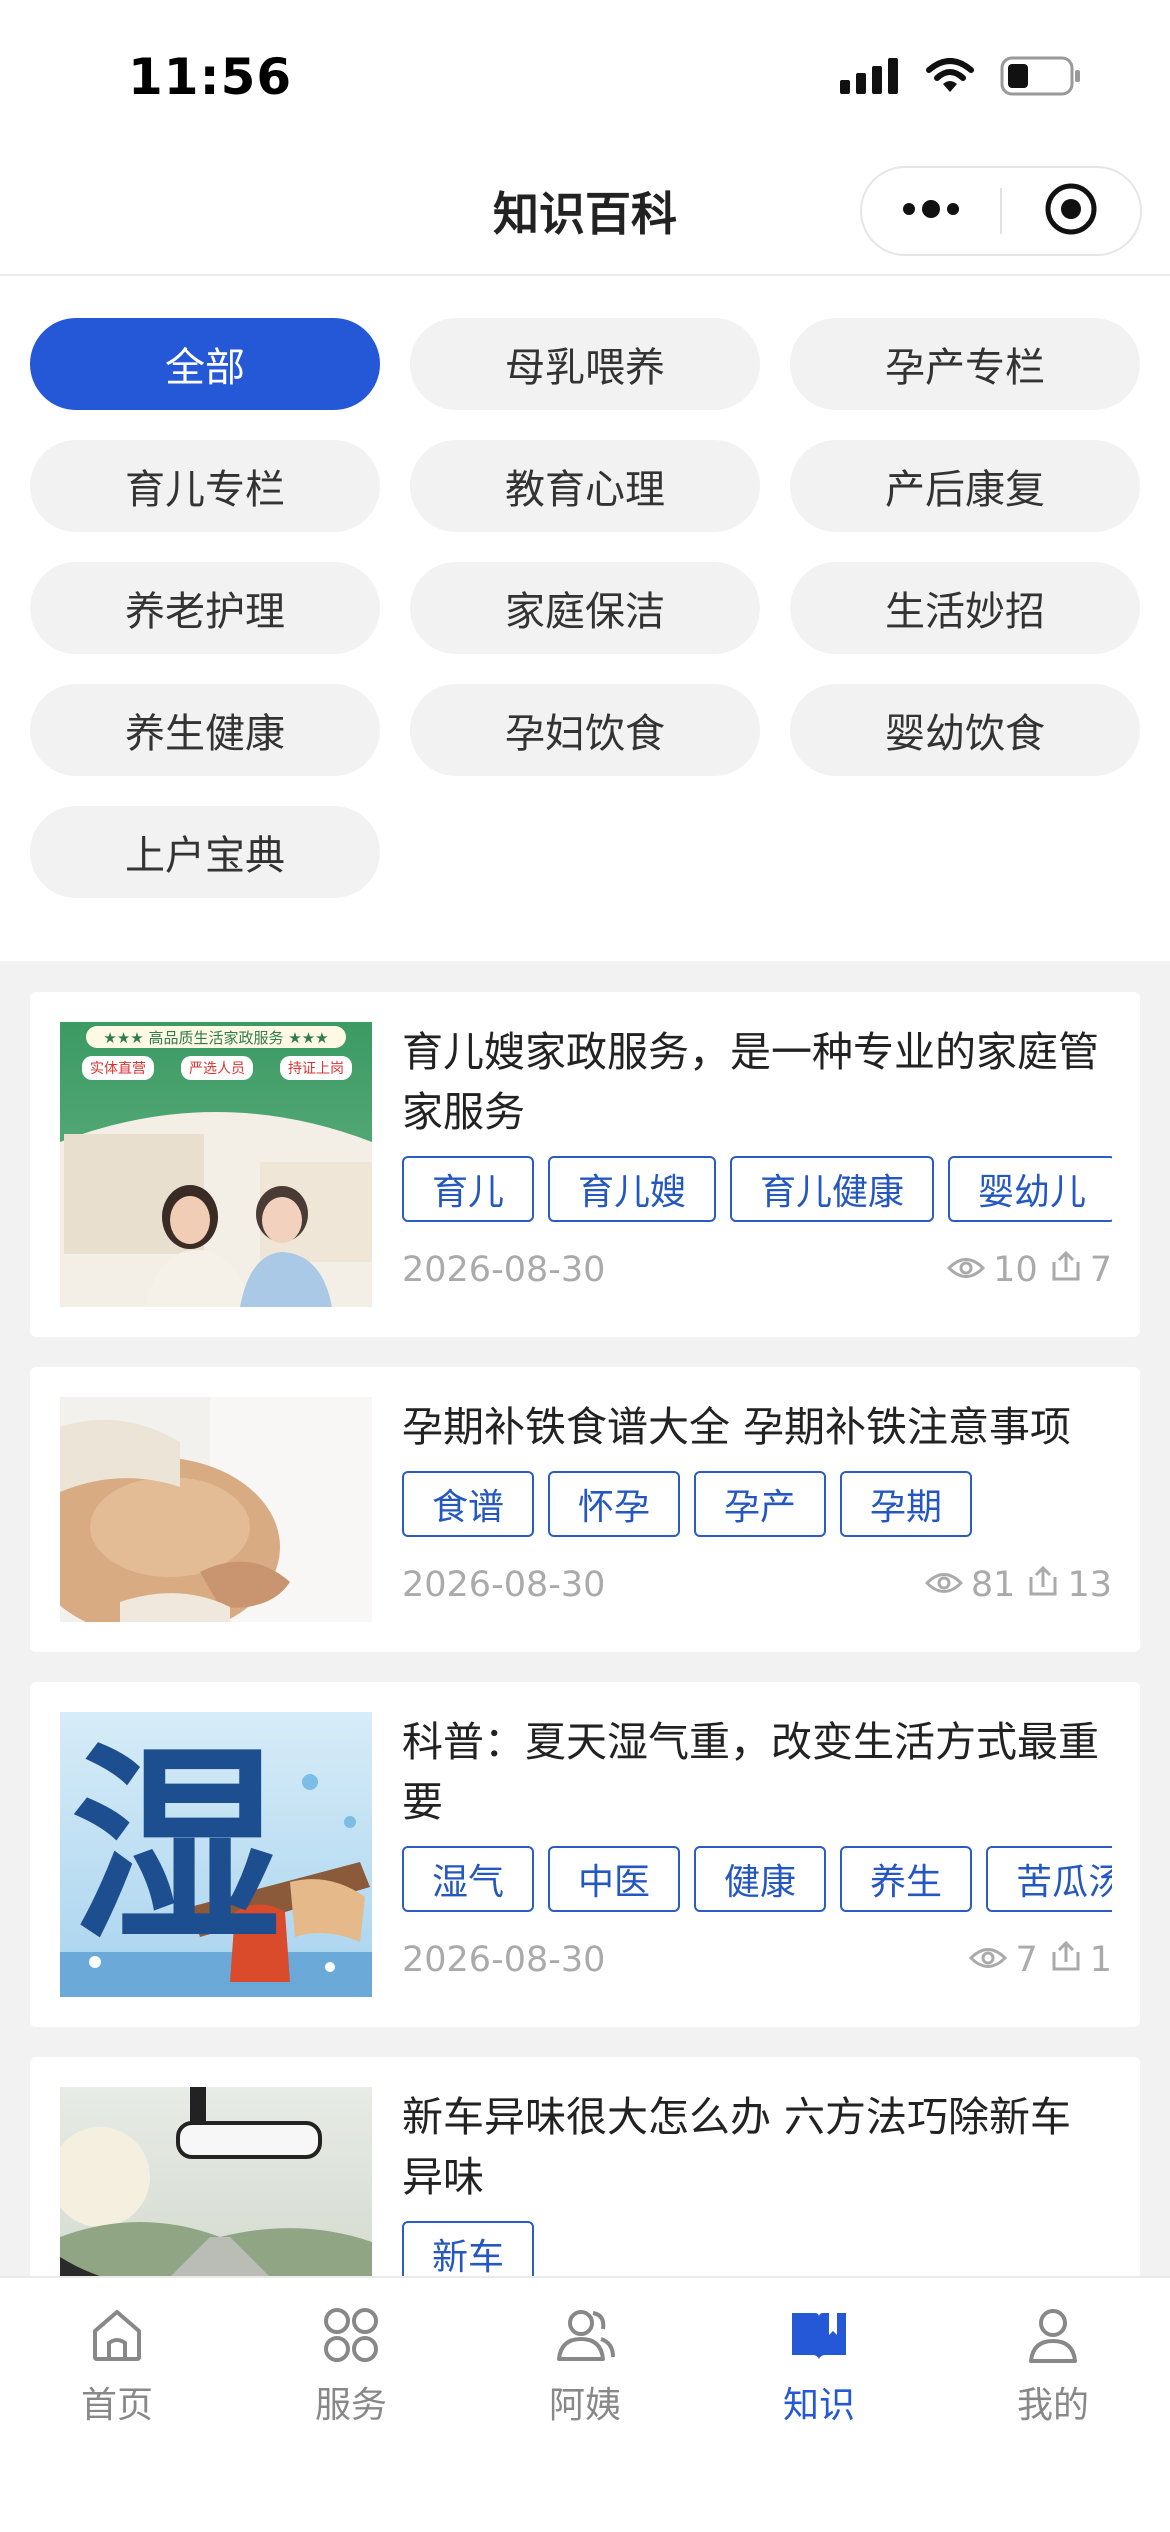 Image resolution: width=1170 pixels, height=2532 pixels. What do you see at coordinates (757, 1585) in the screenshot?
I see `article-meta: 2026-08-30 81 13` at bounding box center [757, 1585].